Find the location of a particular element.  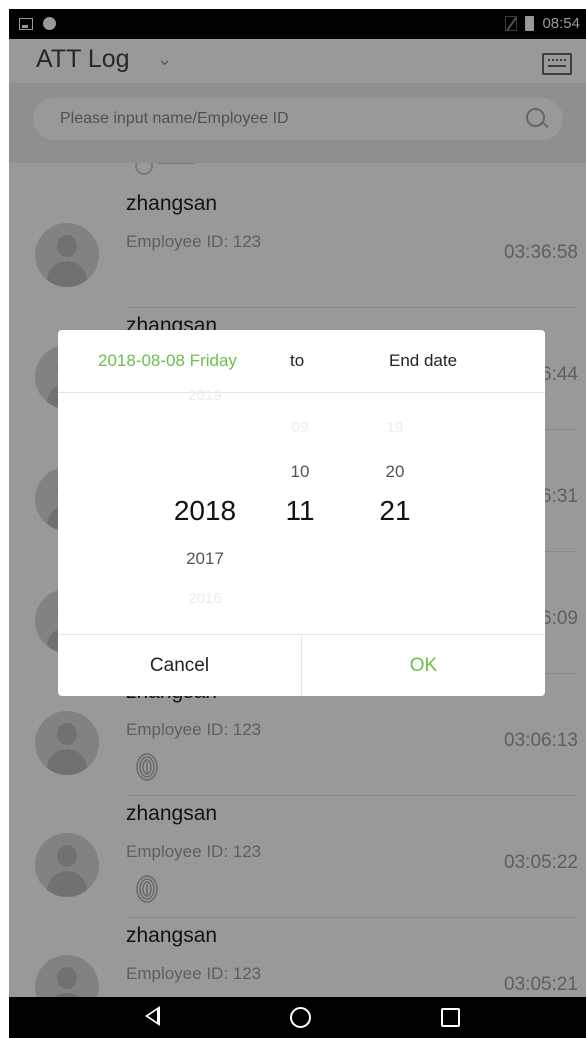

month-selected: 11 is located at coordinates (300, 511).